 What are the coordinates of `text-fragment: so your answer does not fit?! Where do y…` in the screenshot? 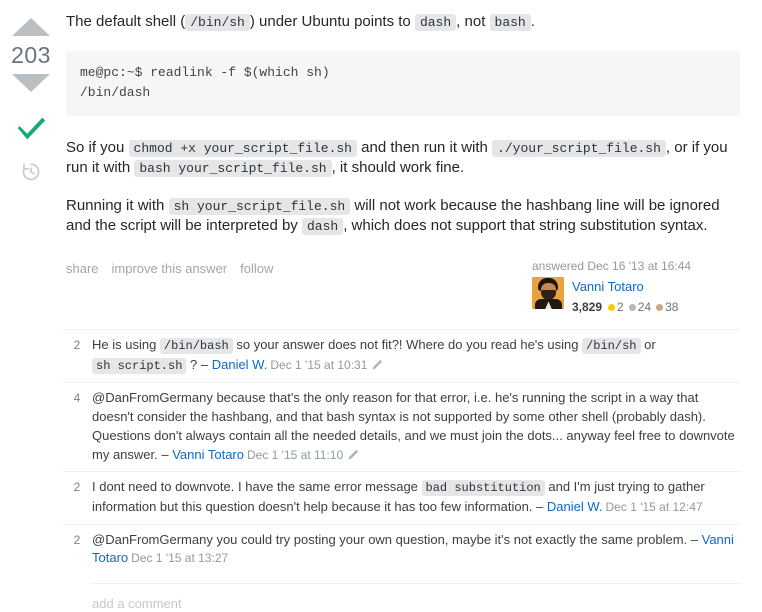 It's located at (407, 345).